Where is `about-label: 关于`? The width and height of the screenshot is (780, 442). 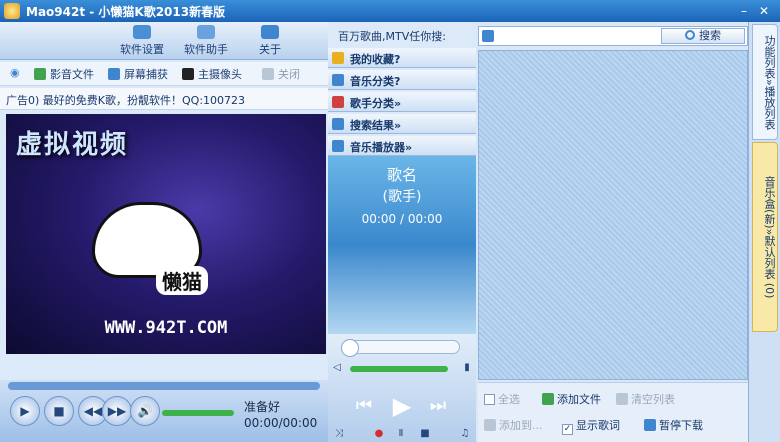 about-label: 关于 is located at coordinates (270, 49).